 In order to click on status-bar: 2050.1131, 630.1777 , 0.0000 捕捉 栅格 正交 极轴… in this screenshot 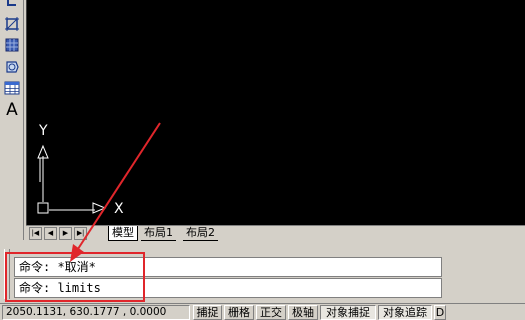, I will do `click(262, 311)`.